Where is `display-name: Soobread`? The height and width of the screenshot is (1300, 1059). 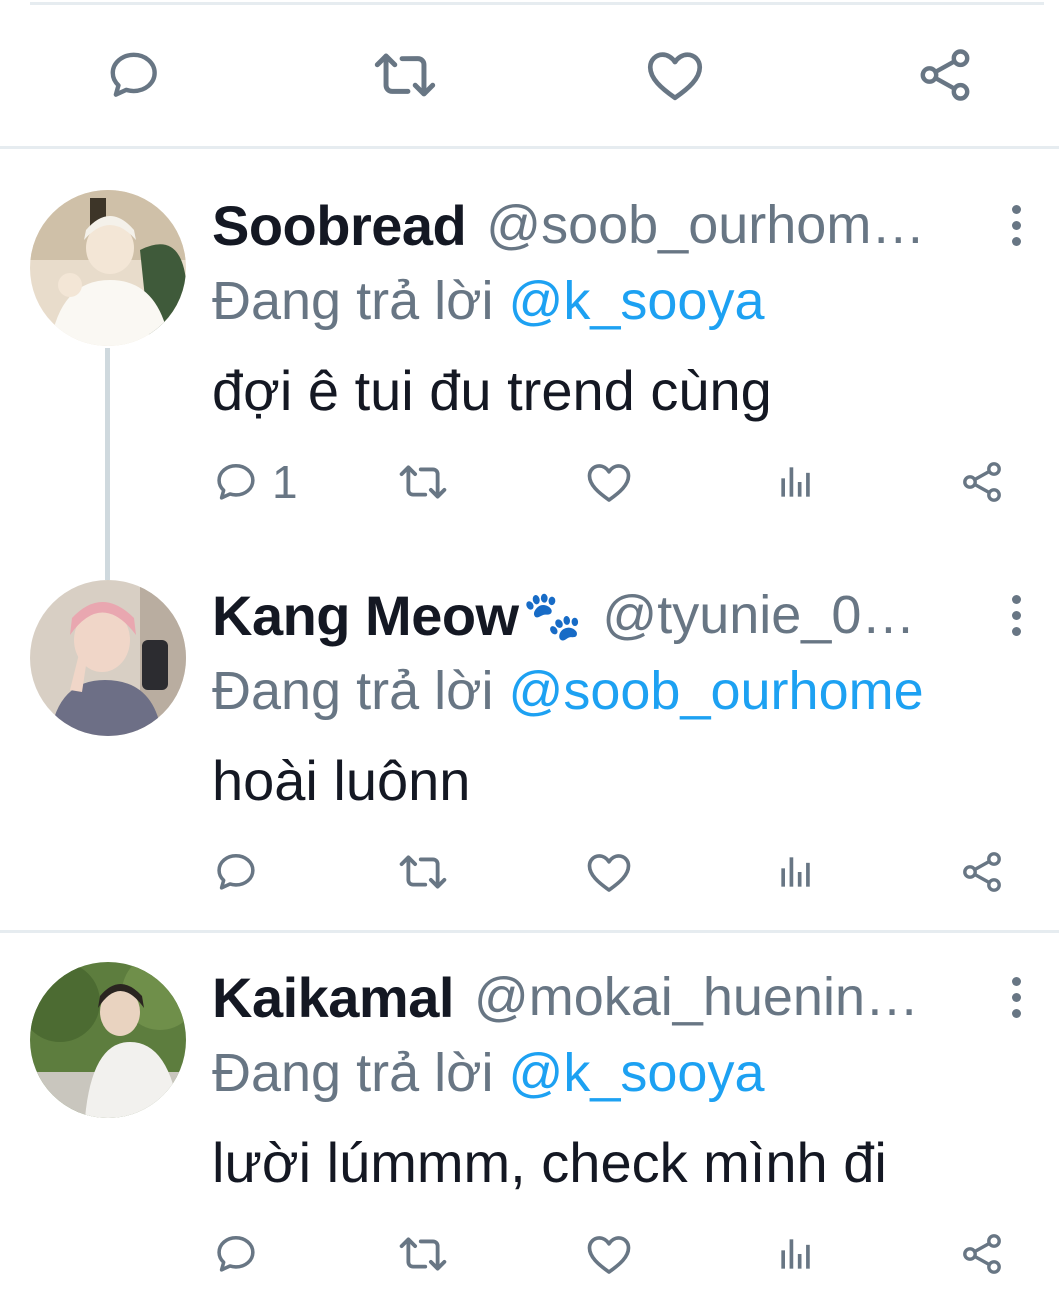
display-name: Soobread is located at coordinates (339, 225).